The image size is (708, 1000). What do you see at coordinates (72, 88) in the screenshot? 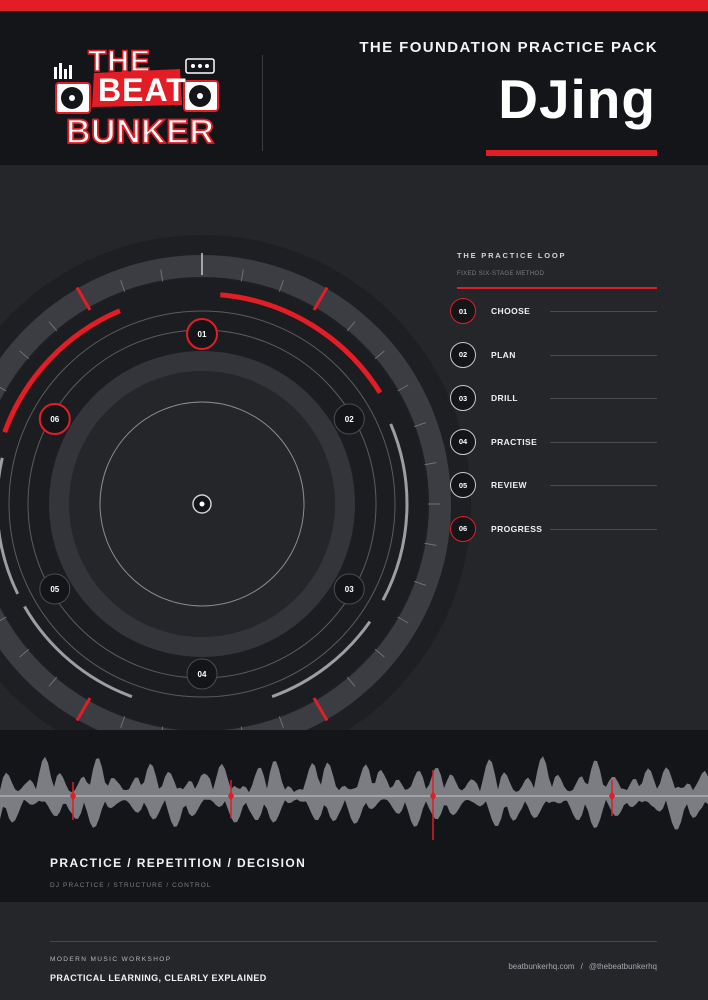
I see `left-turntable-icon` at bounding box center [72, 88].